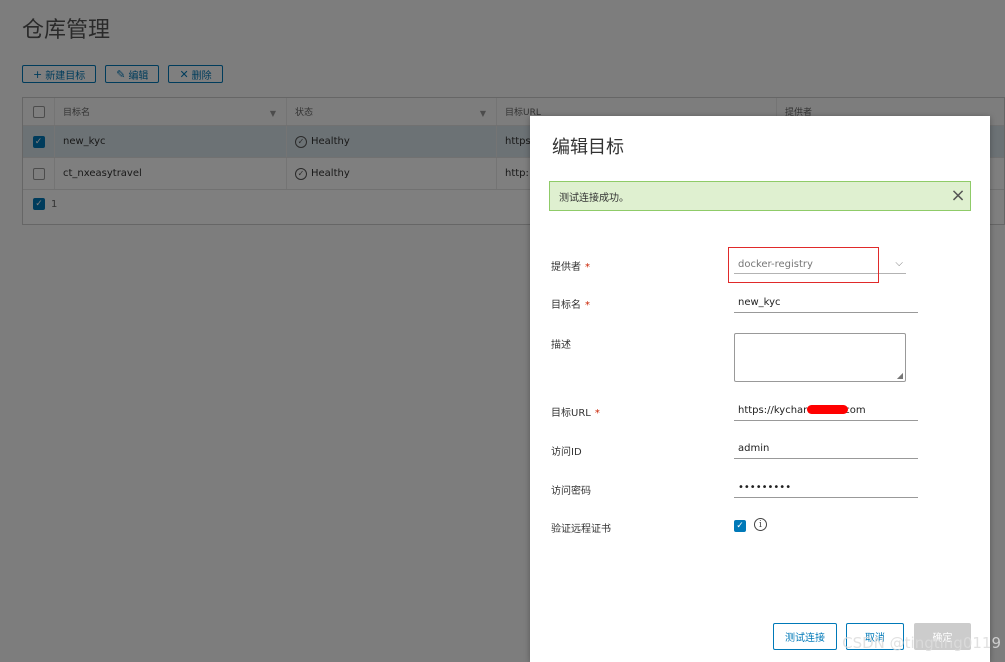 The width and height of the screenshot is (1005, 662). I want to click on description-label: 描述, so click(561, 345).